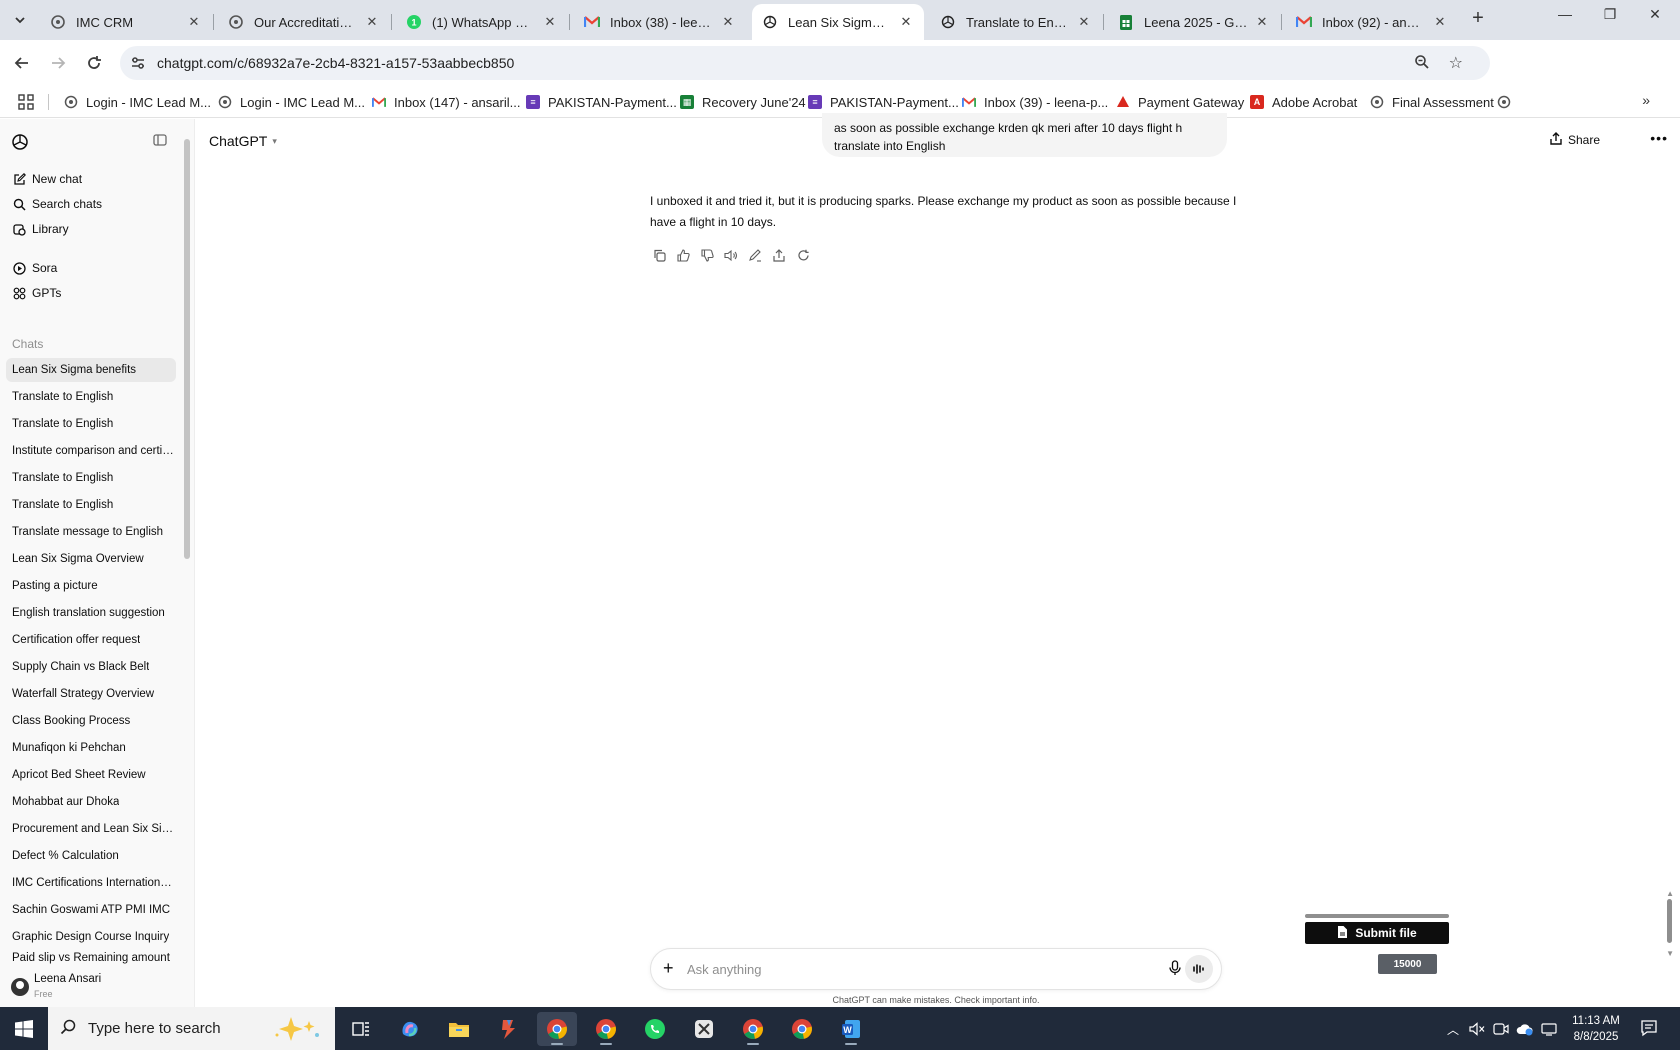 Image resolution: width=1680 pixels, height=1050 pixels. I want to click on system-clock: 11:13 AM 8/8/2025, so click(1596, 1029).